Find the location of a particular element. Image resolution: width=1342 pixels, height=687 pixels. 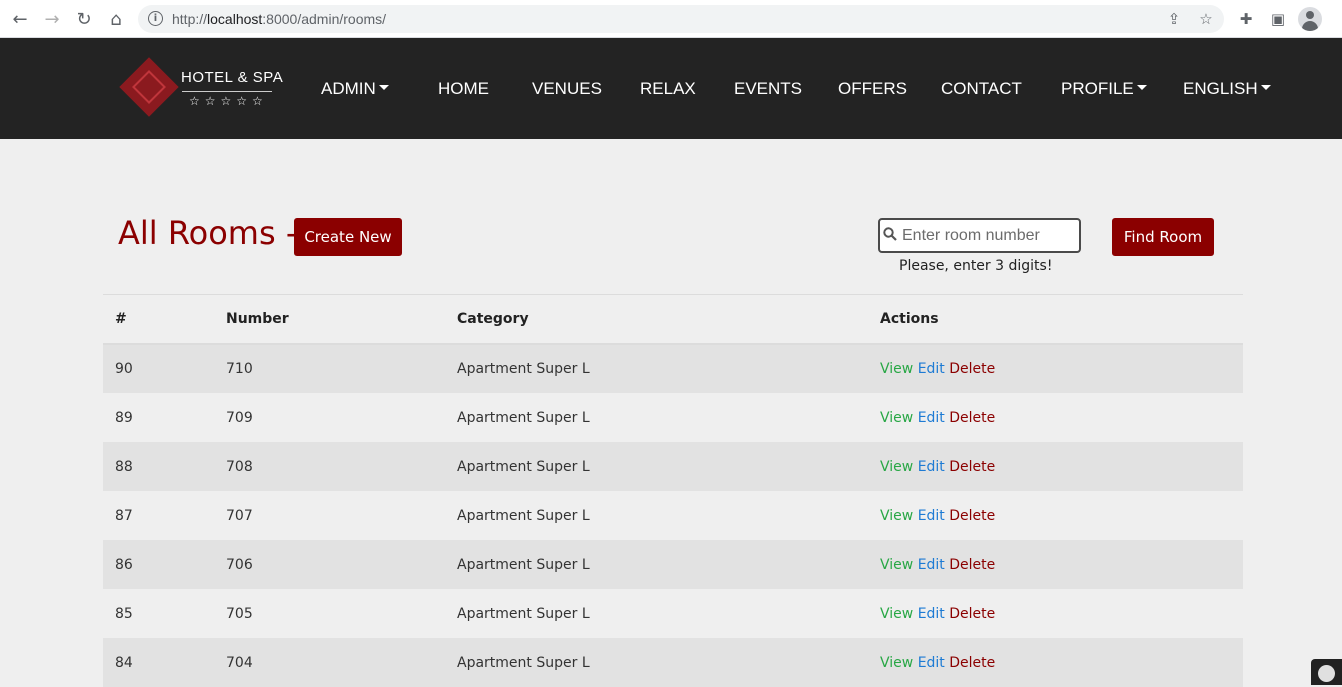

table-header-row: # Number Category Actions is located at coordinates (673, 320).